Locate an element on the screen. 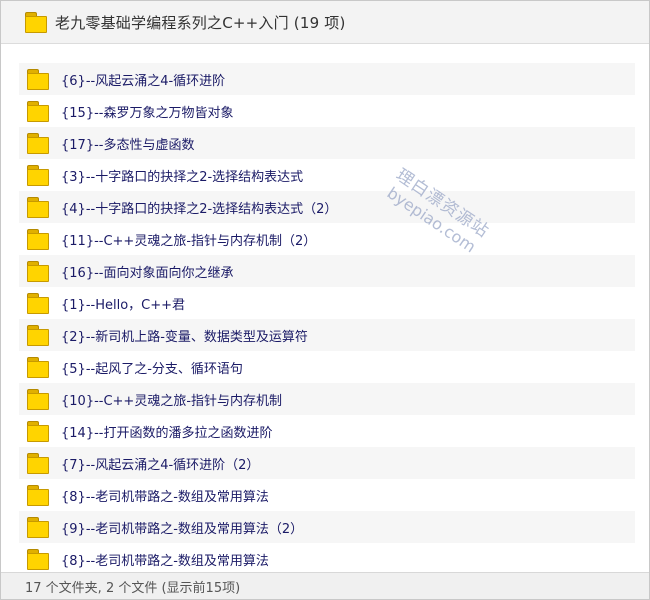  list-item: {2}--新司机上路-变量、数据类型及运算符 is located at coordinates (327, 335).